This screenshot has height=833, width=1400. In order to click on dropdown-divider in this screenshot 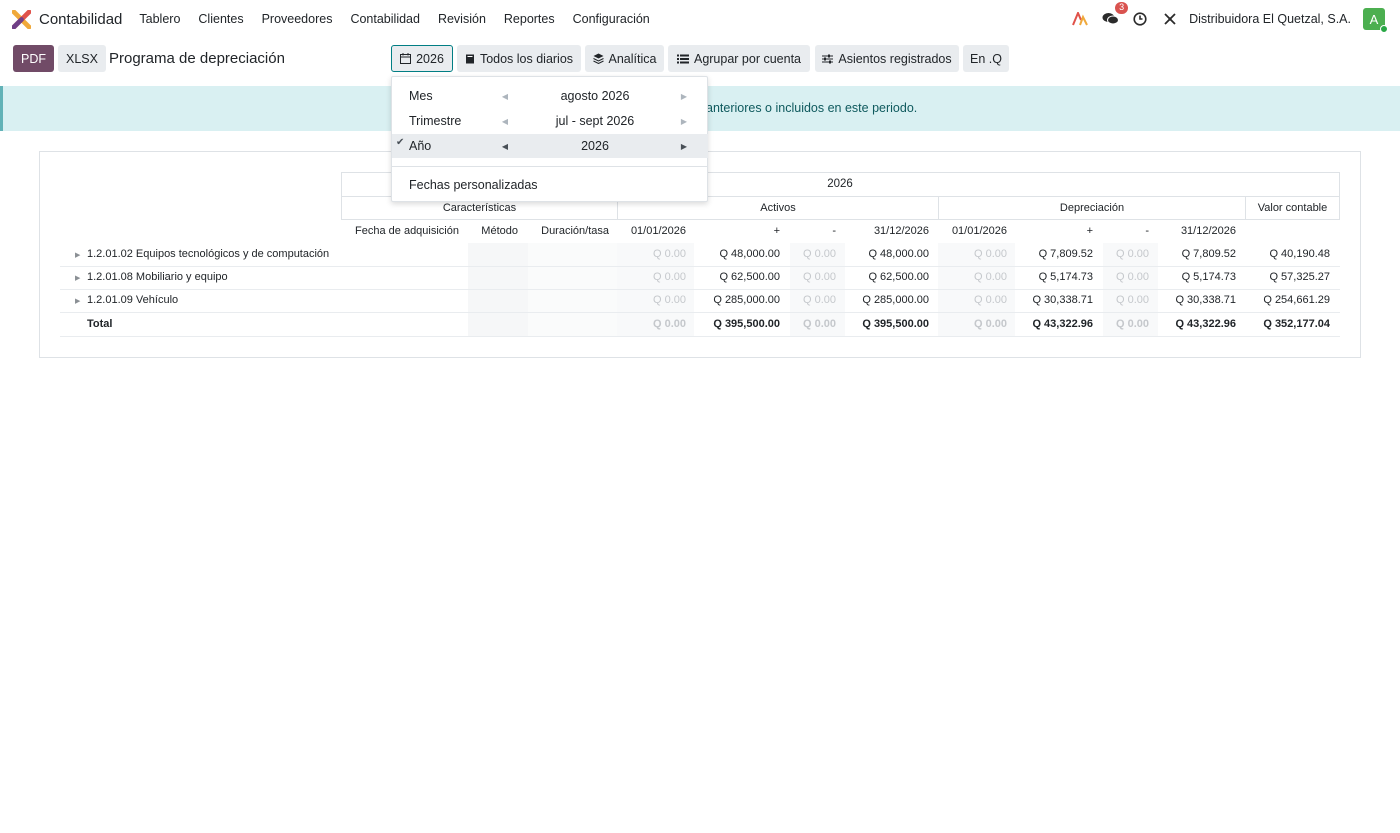, I will do `click(550, 166)`.